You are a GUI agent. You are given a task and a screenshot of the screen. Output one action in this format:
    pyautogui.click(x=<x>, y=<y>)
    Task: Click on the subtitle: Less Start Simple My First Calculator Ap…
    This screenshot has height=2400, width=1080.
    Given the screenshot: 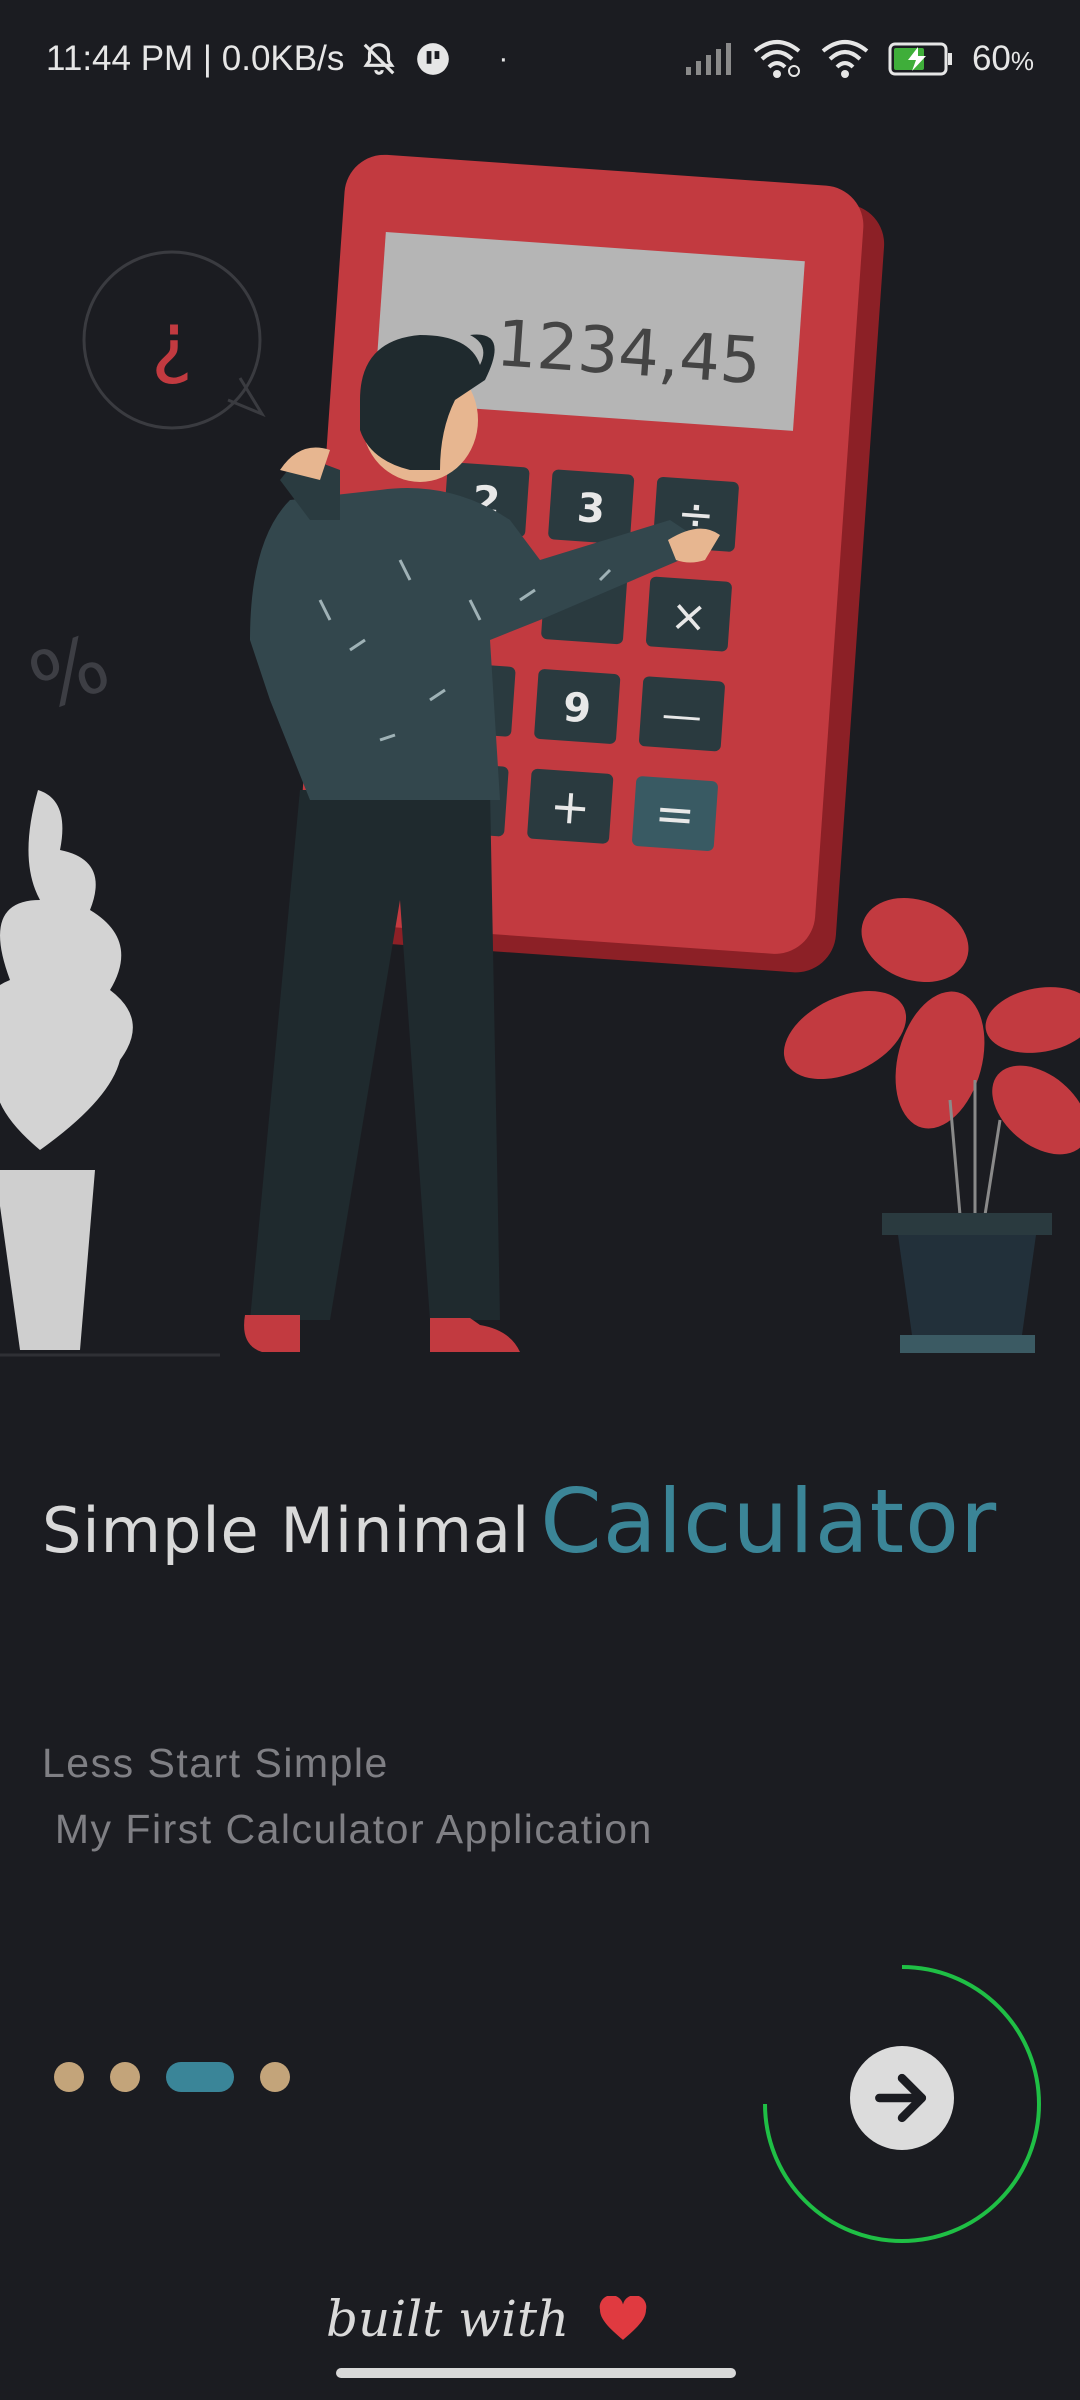 What is the action you would take?
    pyautogui.click(x=347, y=1796)
    